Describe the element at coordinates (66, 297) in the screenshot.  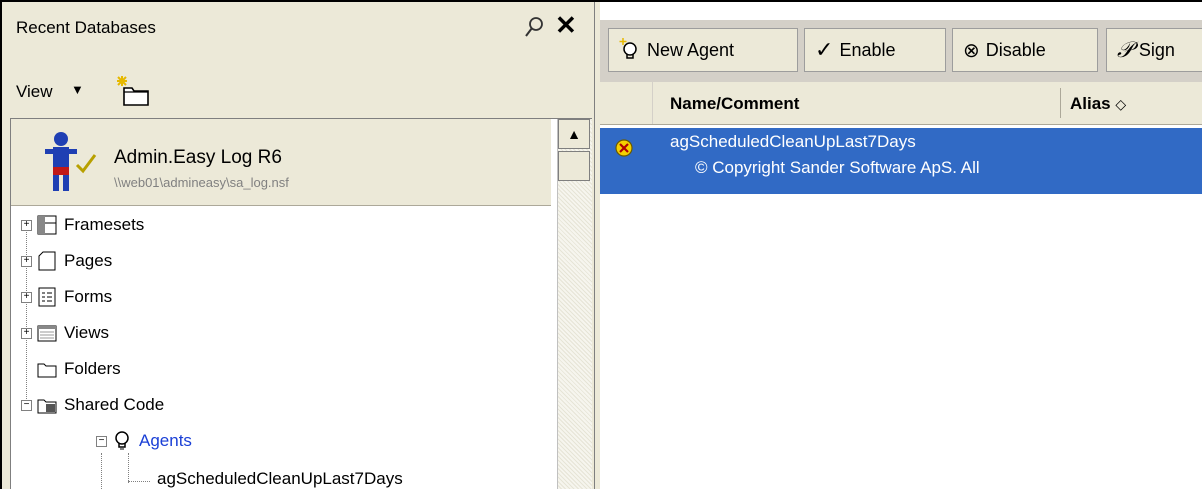
I see `tree-item-forms: + Forms` at that location.